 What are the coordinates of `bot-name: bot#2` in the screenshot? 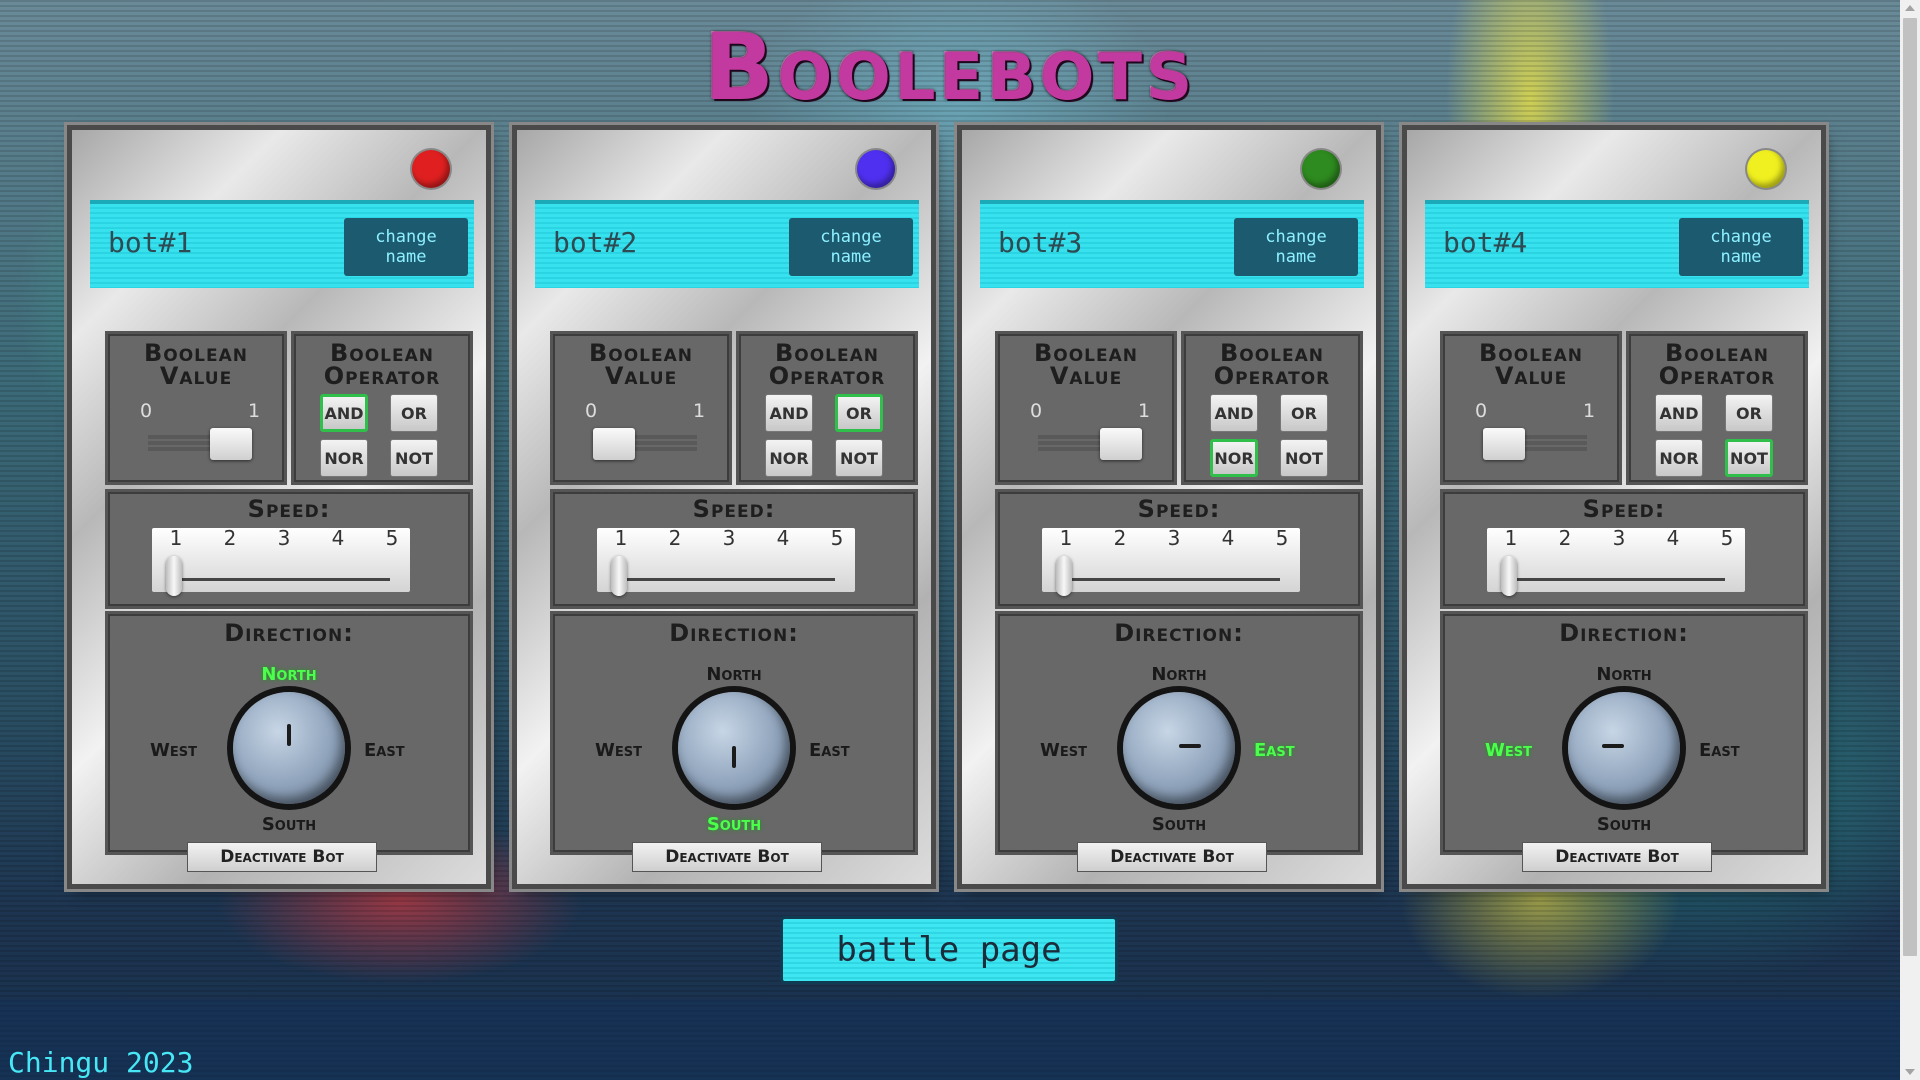 It's located at (595, 242).